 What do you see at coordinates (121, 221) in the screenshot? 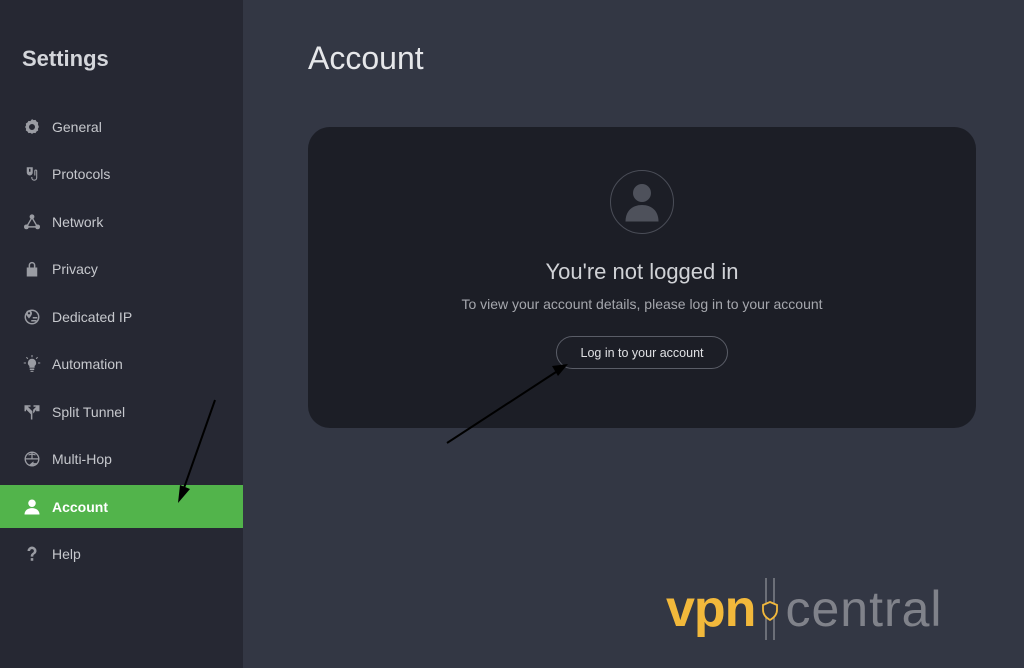
I see `sidebar-item-network: Network` at bounding box center [121, 221].